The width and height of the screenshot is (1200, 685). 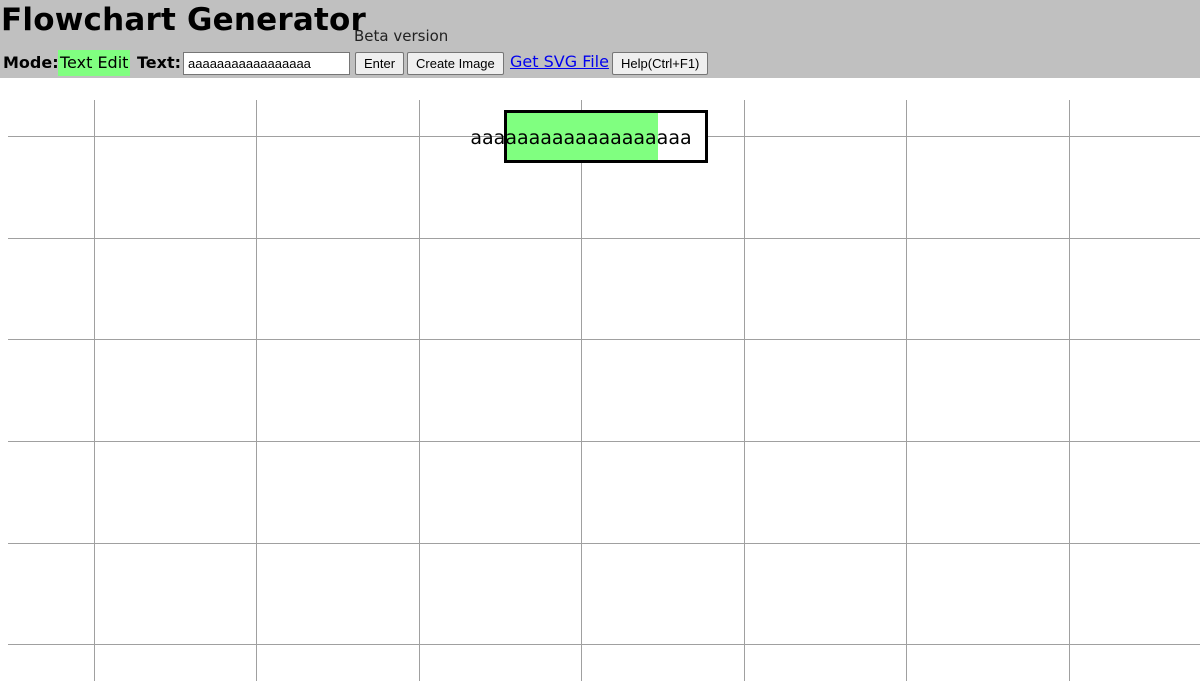 What do you see at coordinates (455, 63) in the screenshot?
I see `create-image-button: Create Image` at bounding box center [455, 63].